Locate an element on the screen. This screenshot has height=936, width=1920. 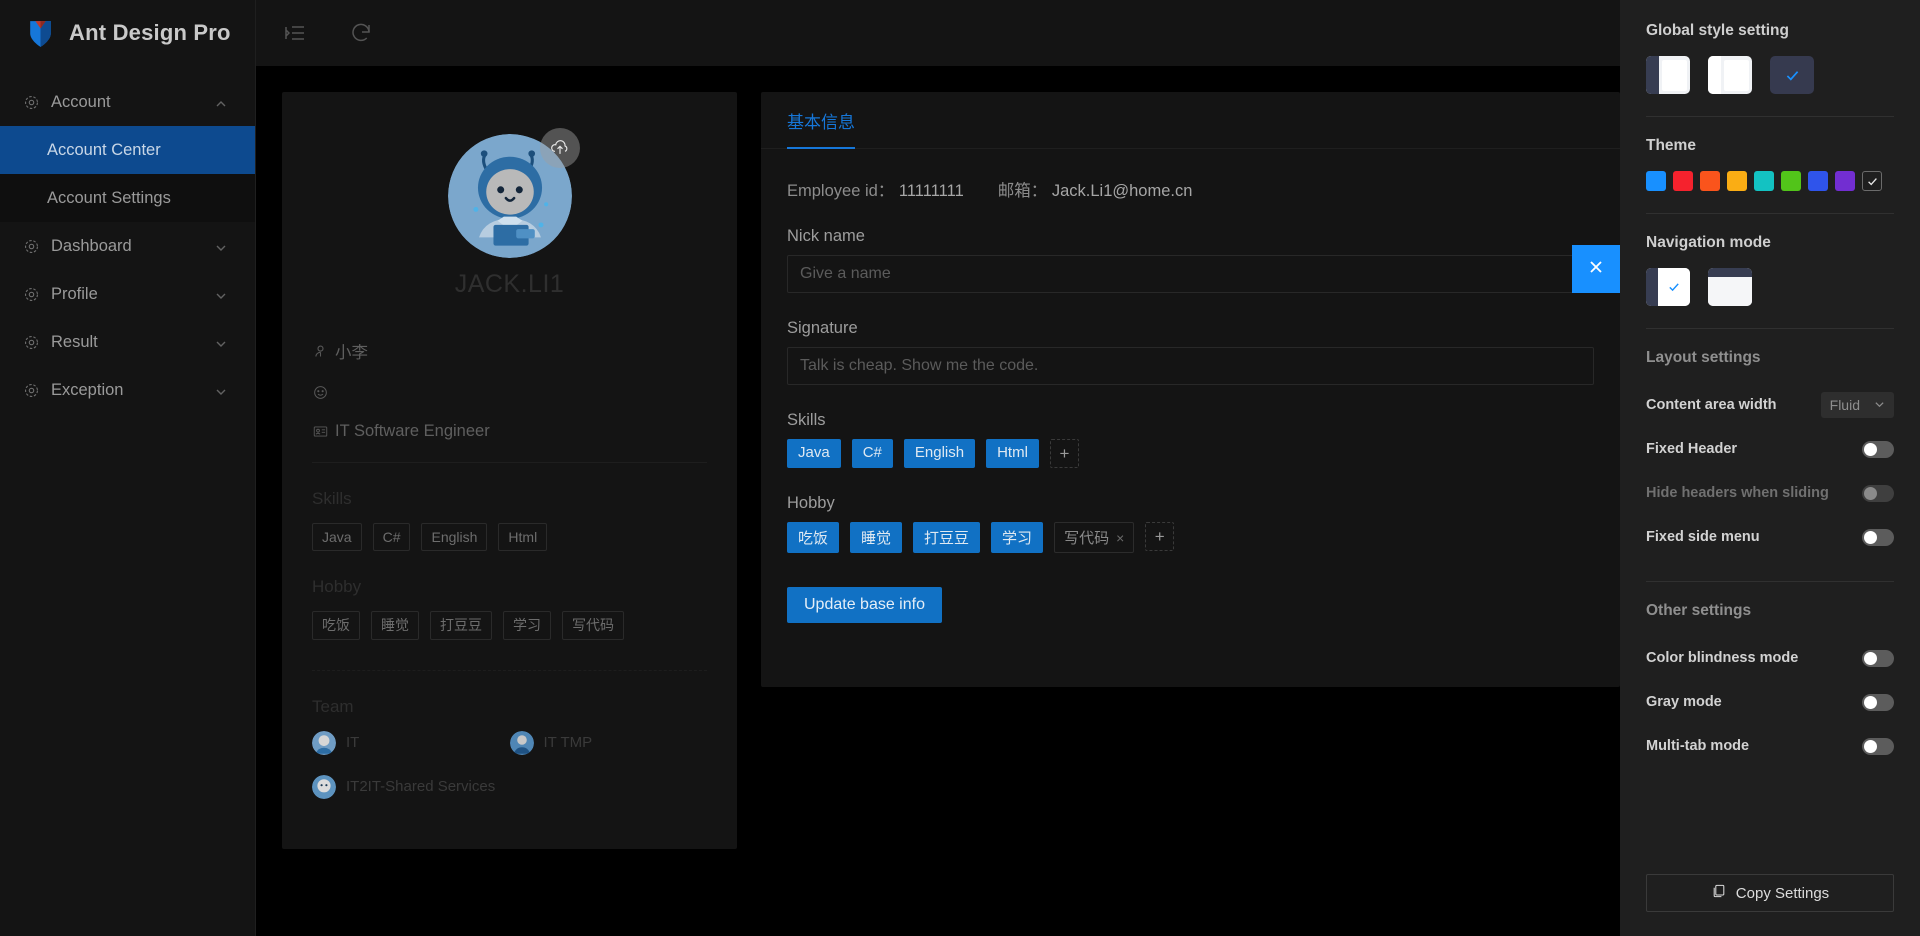
theme-swatch-golden-purple is located at coordinates (1845, 181).